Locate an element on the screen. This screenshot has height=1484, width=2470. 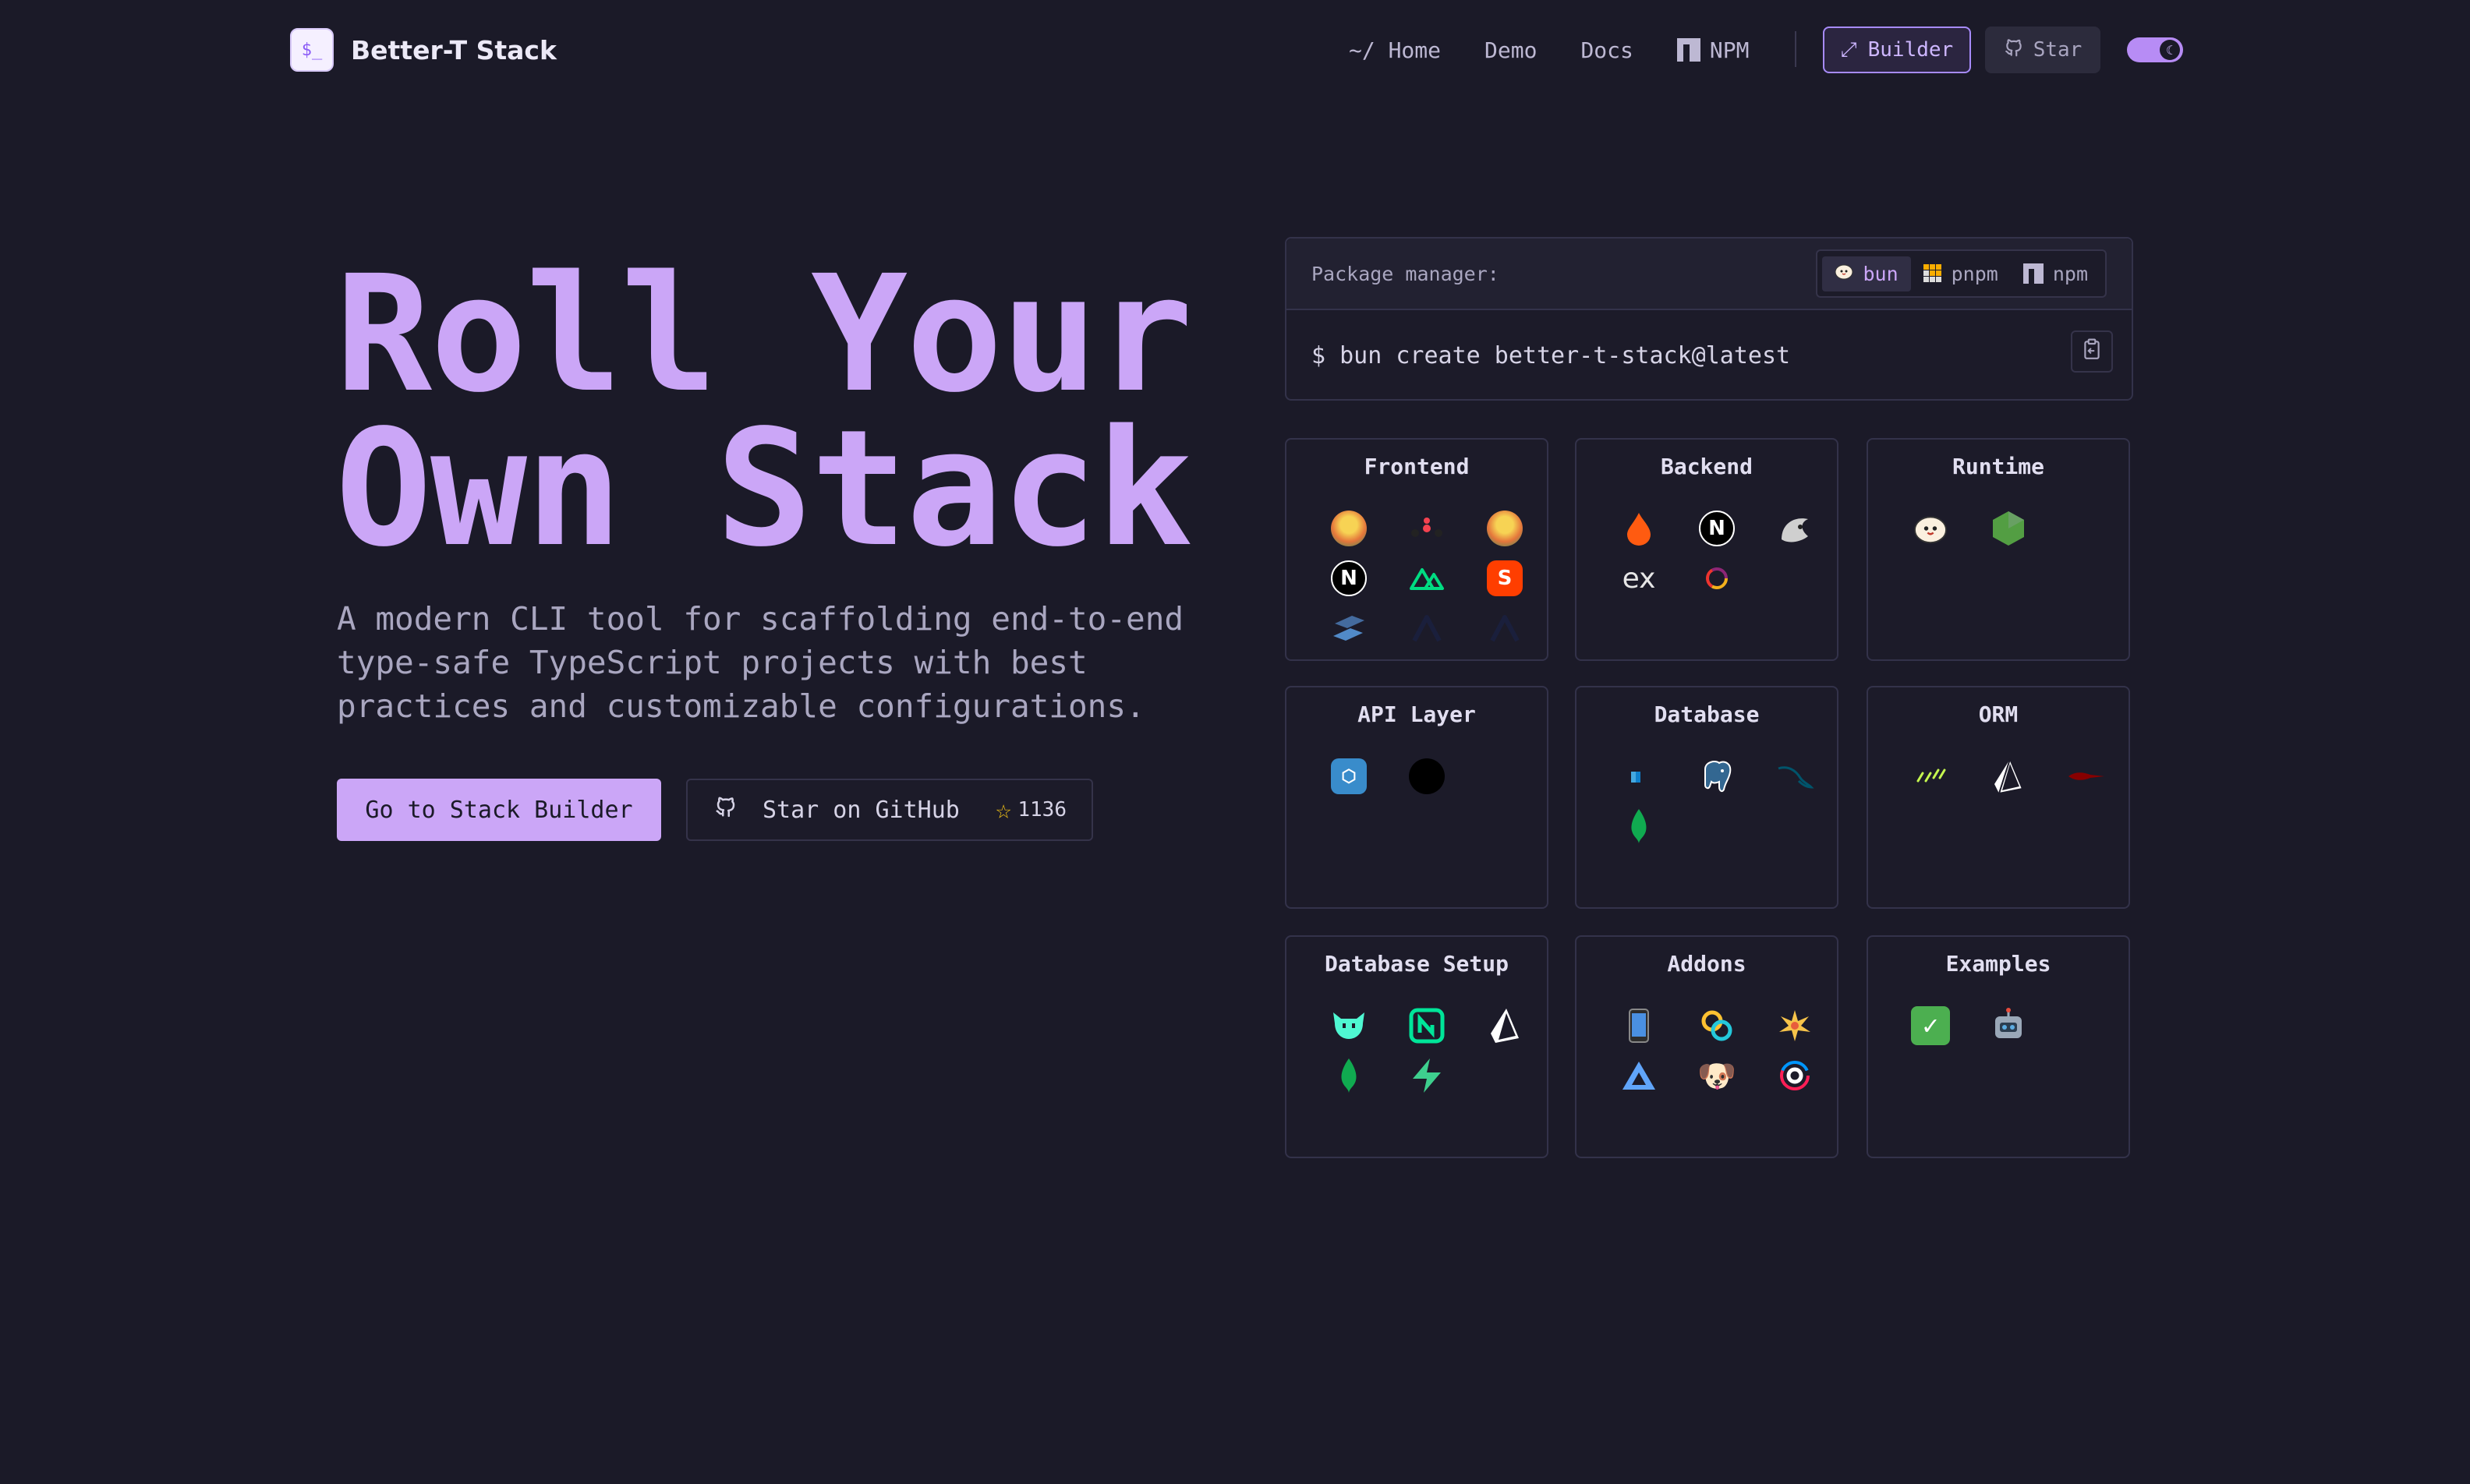
command-line: $ bun create better-t-stack@latest is located at coordinates (1709, 355).